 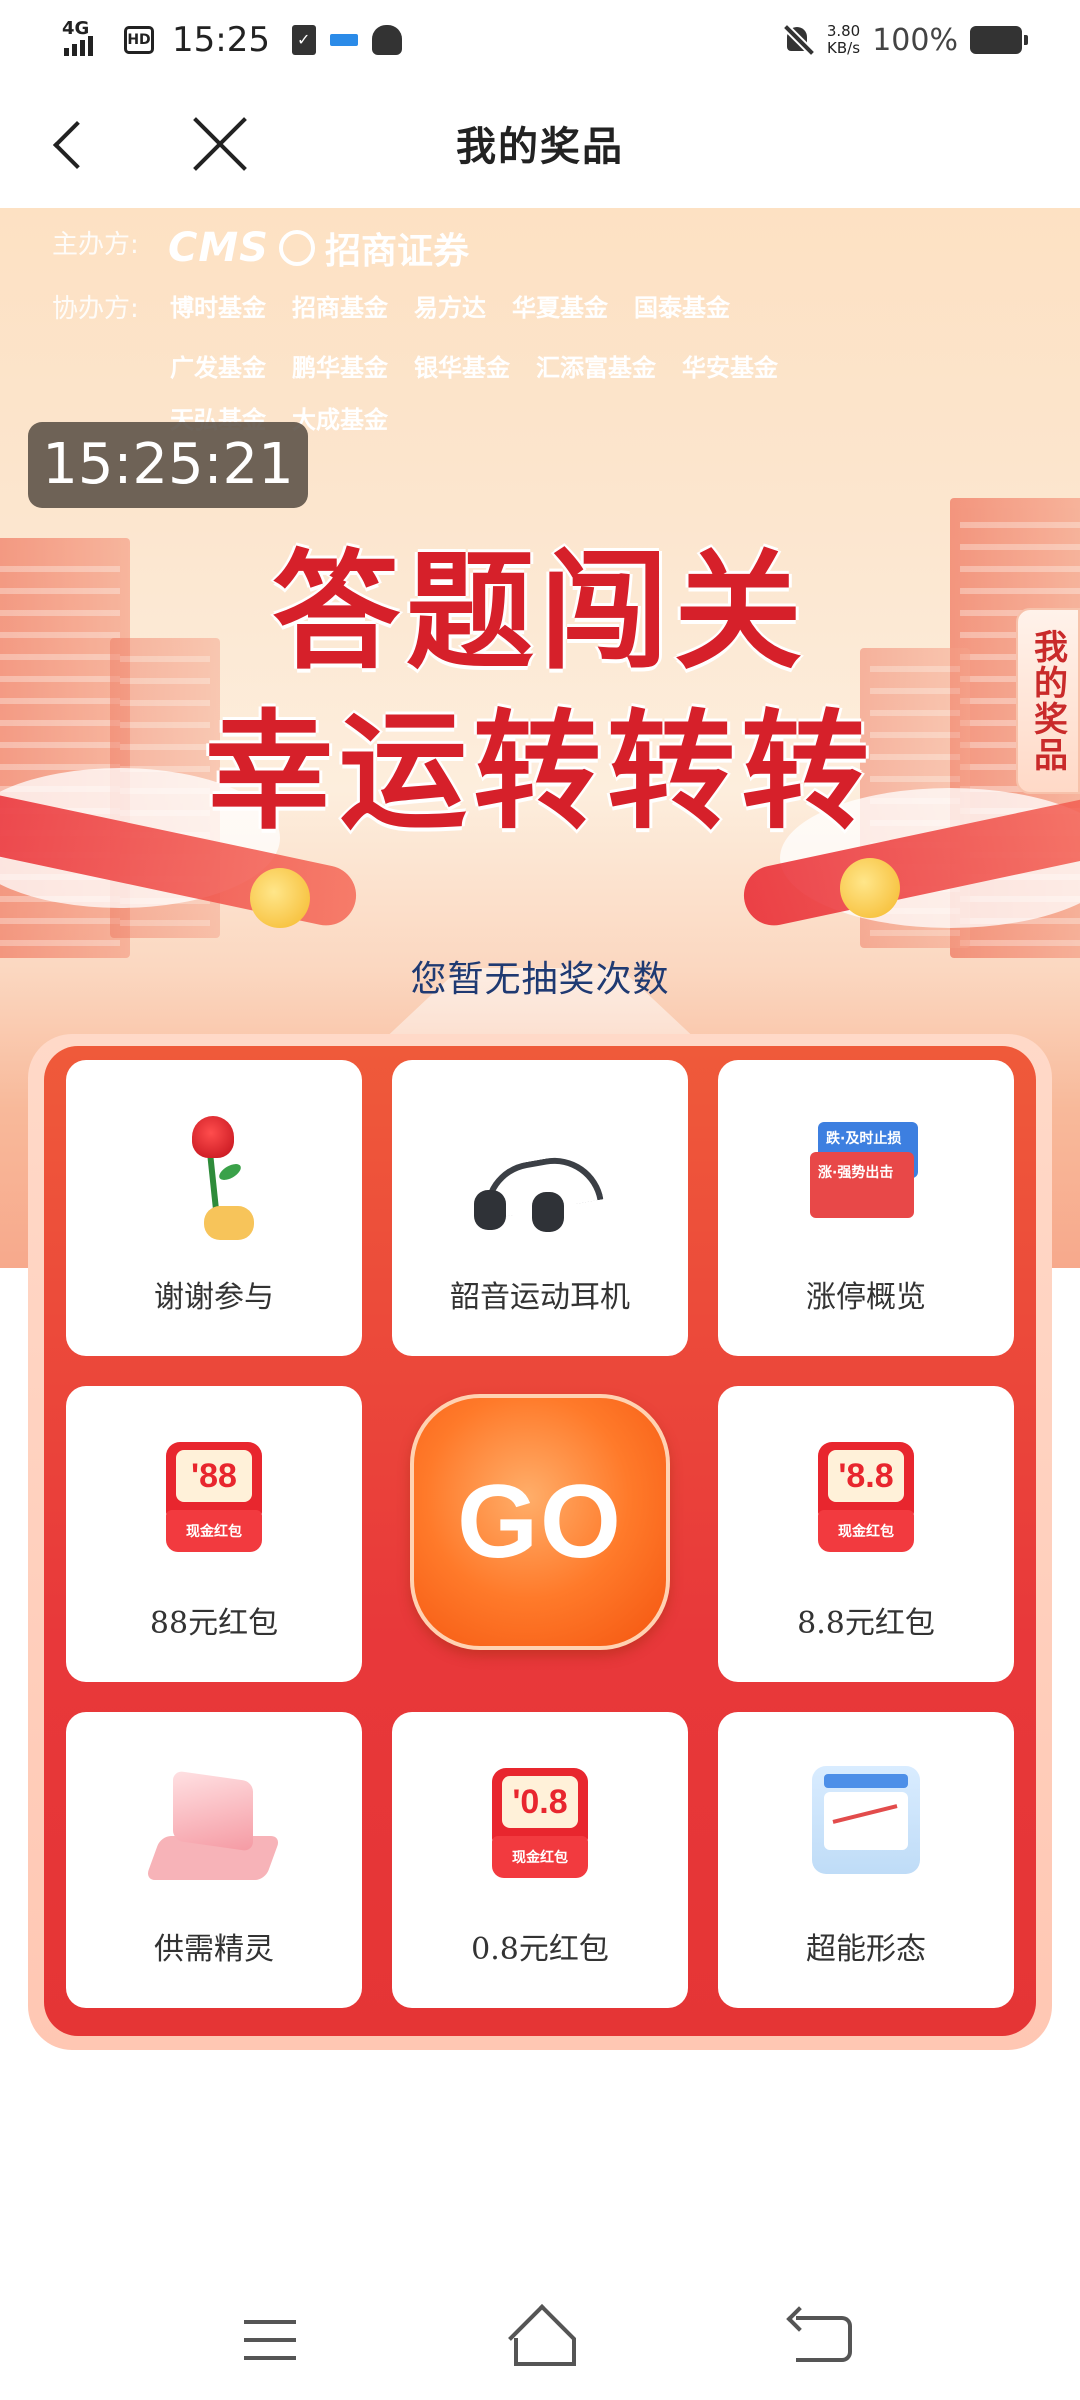 I want to click on prize-cell-0.8-envelope: '0.8 现金红包 0.8元红包, so click(x=540, y=1860).